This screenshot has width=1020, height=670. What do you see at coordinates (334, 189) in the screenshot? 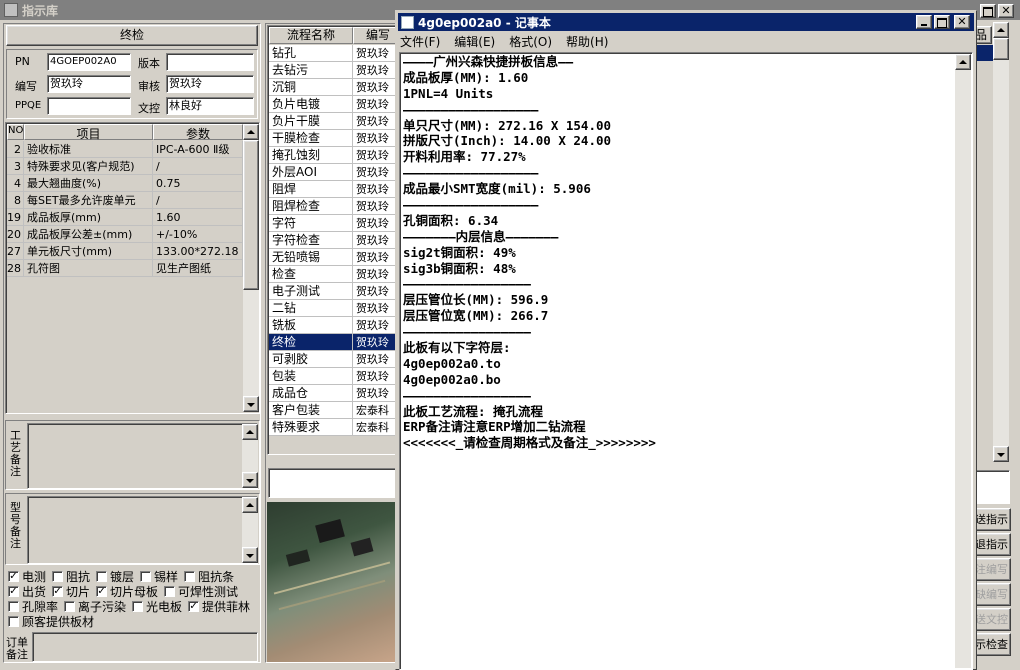
I see `flow-row: 阻焊 贺玖玲` at bounding box center [334, 189].